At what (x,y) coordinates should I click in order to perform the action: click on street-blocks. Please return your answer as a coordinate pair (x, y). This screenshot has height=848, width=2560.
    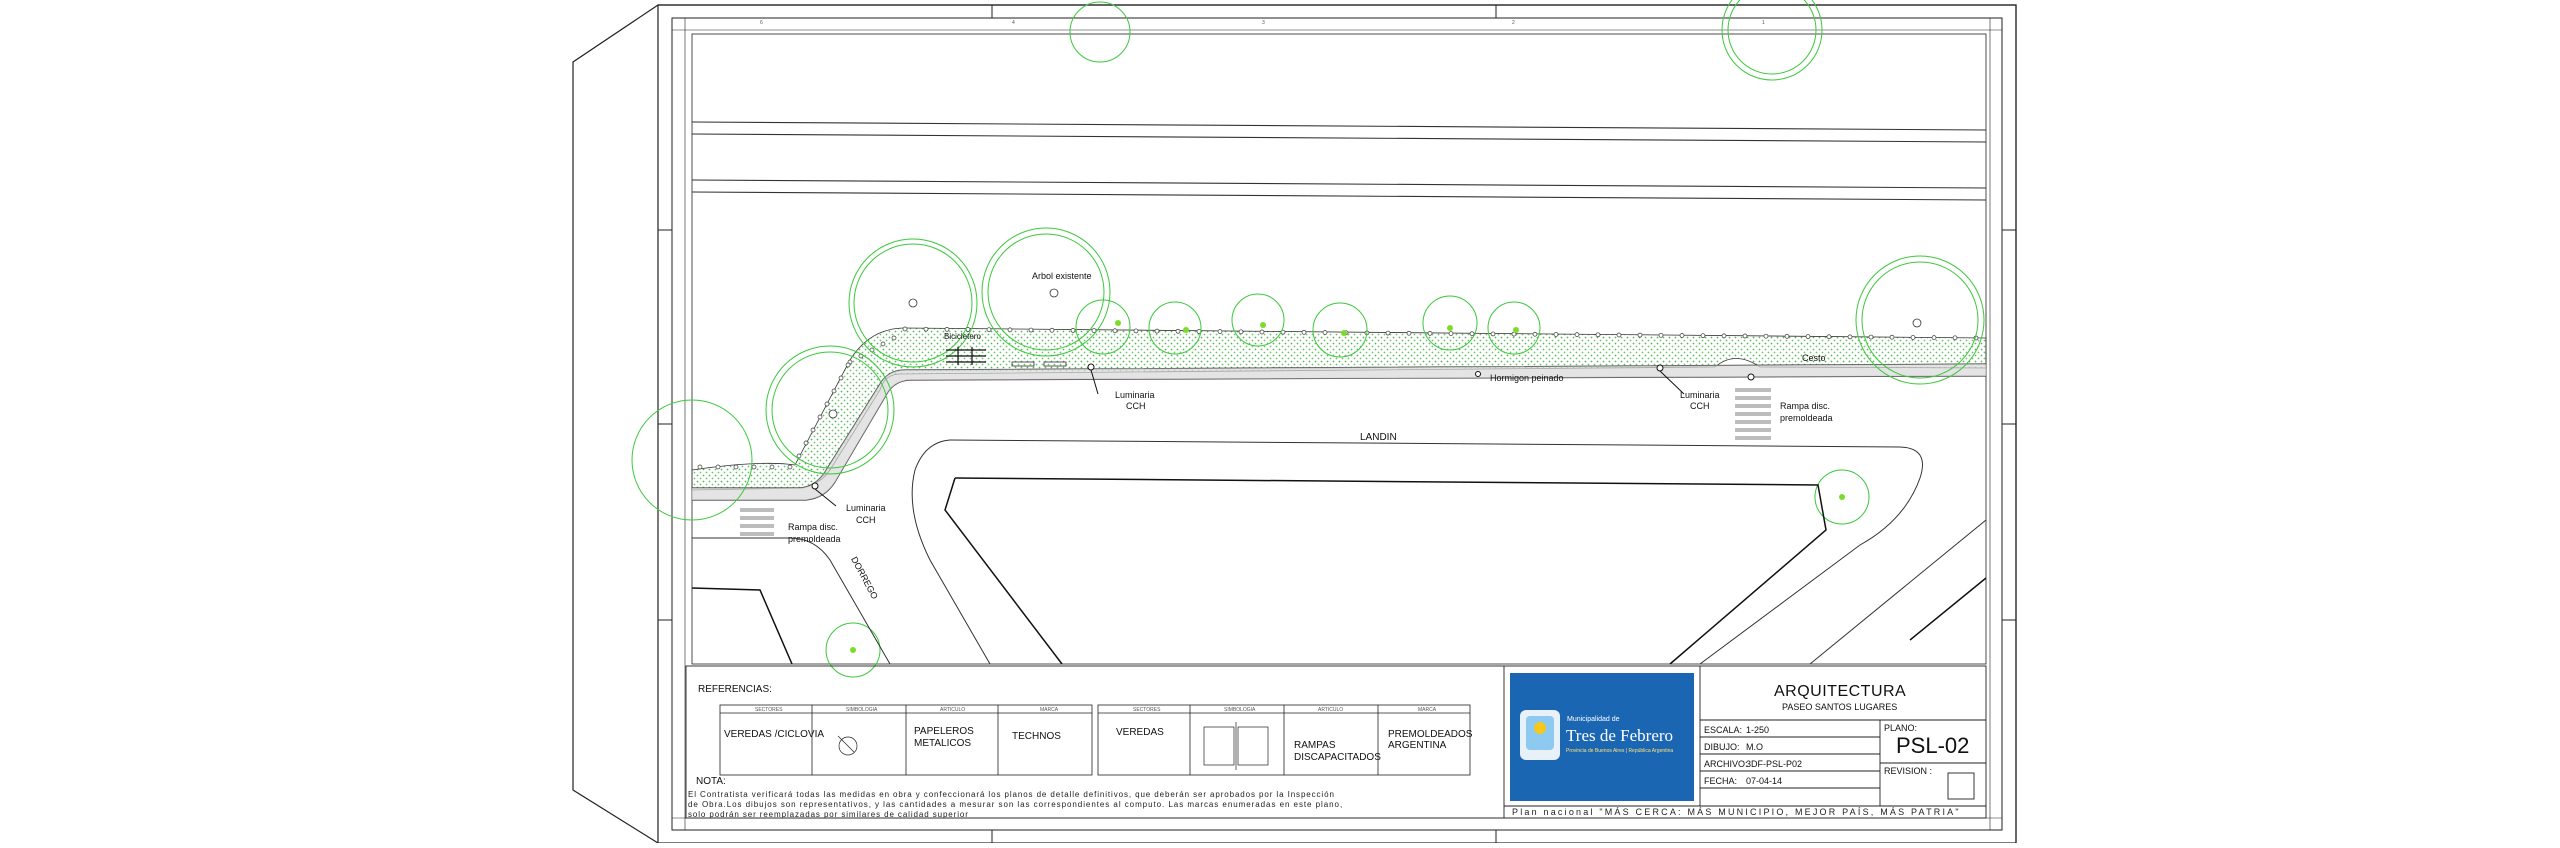
    Looking at the image, I should click on (1339, 552).